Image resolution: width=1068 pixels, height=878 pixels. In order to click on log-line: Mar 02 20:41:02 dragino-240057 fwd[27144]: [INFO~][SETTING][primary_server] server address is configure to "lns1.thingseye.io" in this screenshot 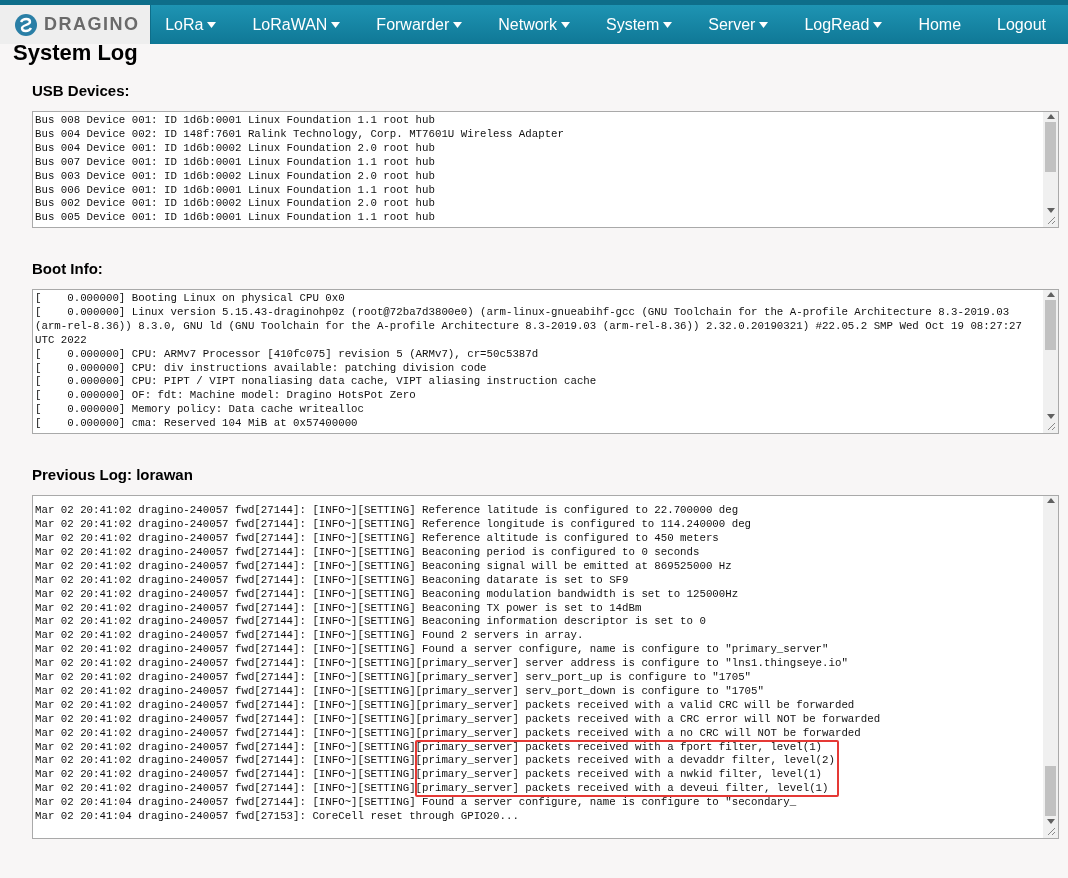, I will do `click(442, 664)`.